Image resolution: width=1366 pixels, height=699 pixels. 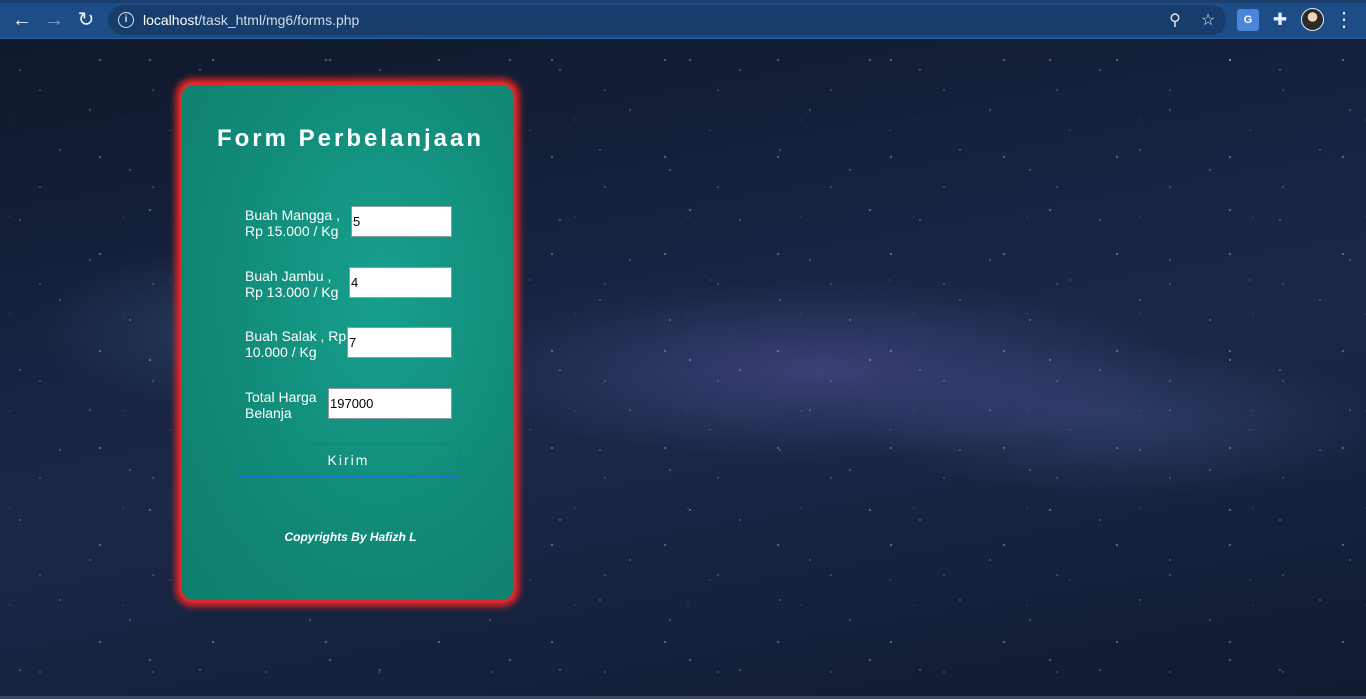 What do you see at coordinates (683, 1) in the screenshot?
I see `tab-strip-edge` at bounding box center [683, 1].